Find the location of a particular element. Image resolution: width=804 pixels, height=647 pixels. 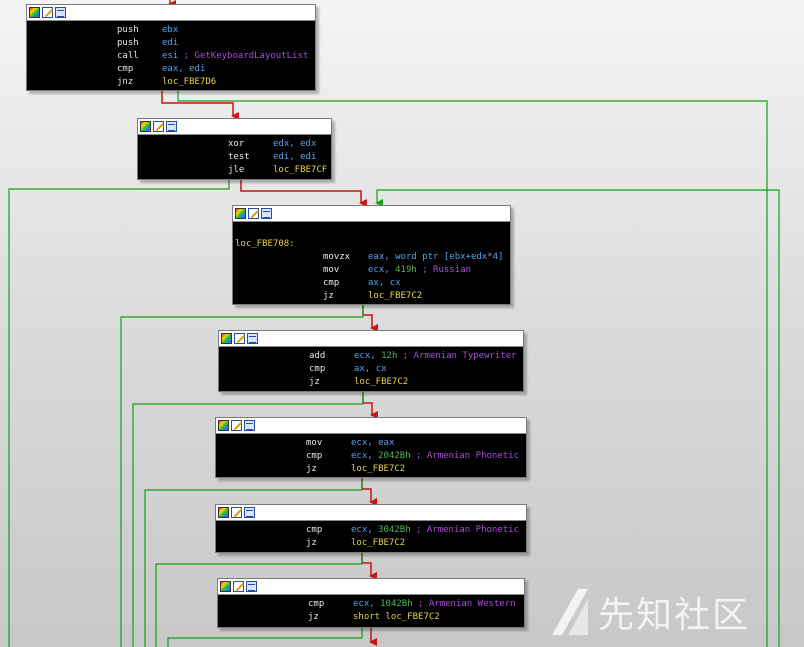

instruction-row: cmp ecx, 3042Bh ; Armenian Phonetic is located at coordinates (371, 530).